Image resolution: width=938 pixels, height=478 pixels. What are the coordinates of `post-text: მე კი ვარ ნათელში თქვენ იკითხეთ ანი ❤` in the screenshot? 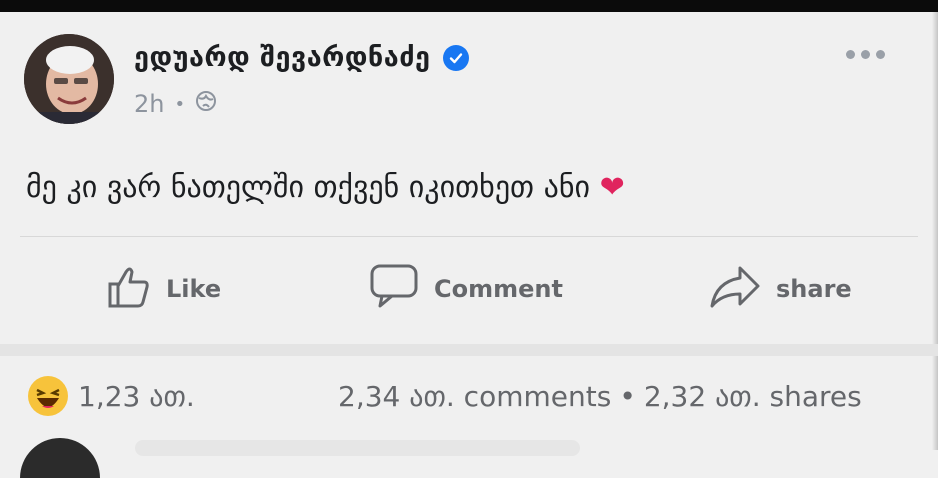 It's located at (325, 187).